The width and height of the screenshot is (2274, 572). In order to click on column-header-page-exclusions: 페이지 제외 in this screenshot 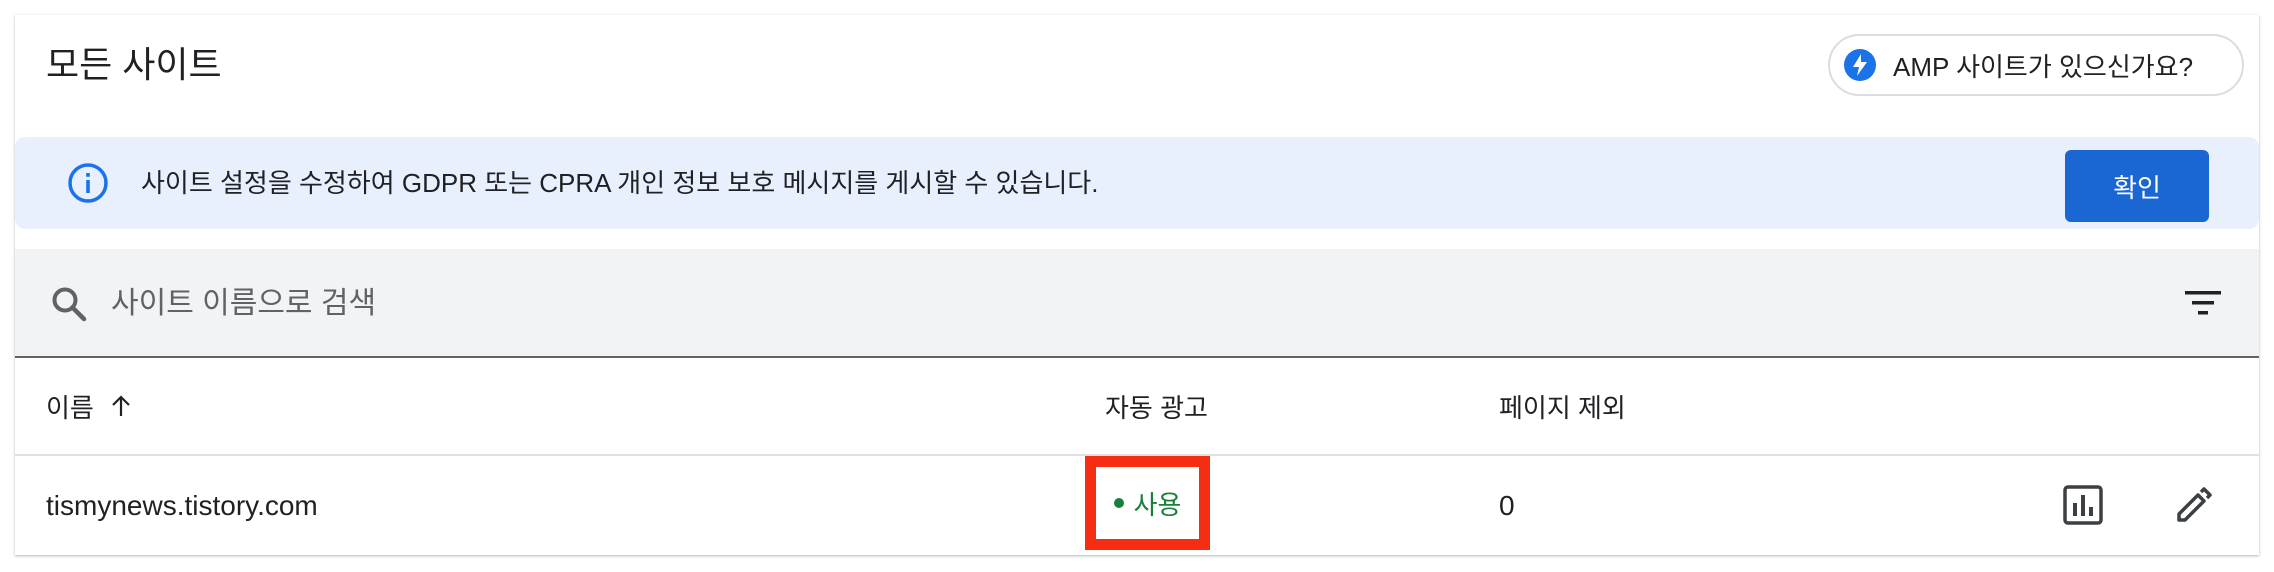, I will do `click(1562, 407)`.